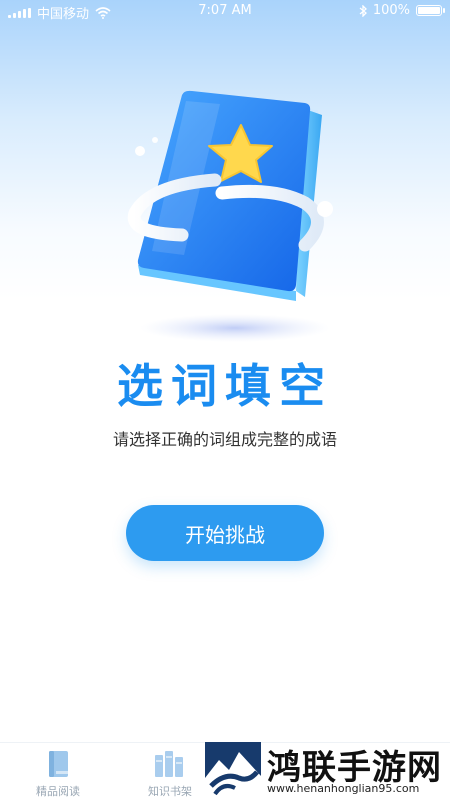 This screenshot has height=801, width=450. What do you see at coordinates (233, 770) in the screenshot?
I see `watermark-logo` at bounding box center [233, 770].